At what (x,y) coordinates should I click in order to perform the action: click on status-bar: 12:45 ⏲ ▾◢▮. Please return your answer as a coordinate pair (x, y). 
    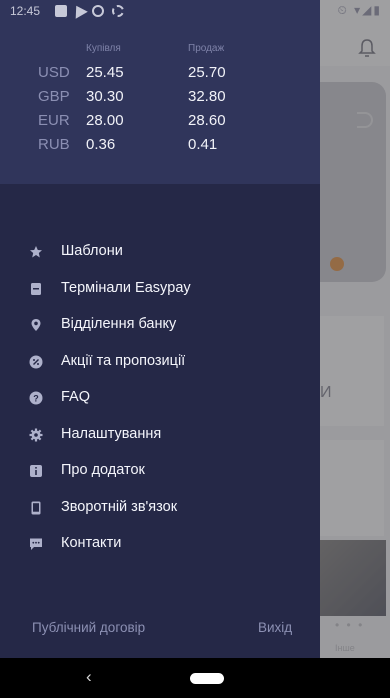
    Looking at the image, I should click on (195, 12).